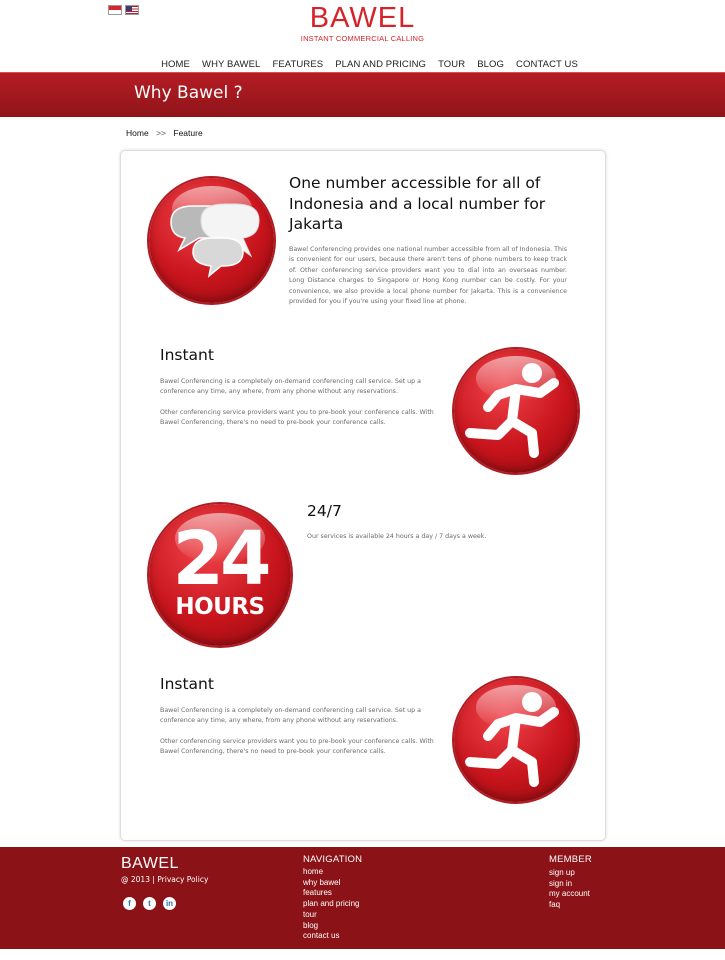 The image size is (725, 960). I want to click on breadcrumb-home: Home, so click(137, 133).